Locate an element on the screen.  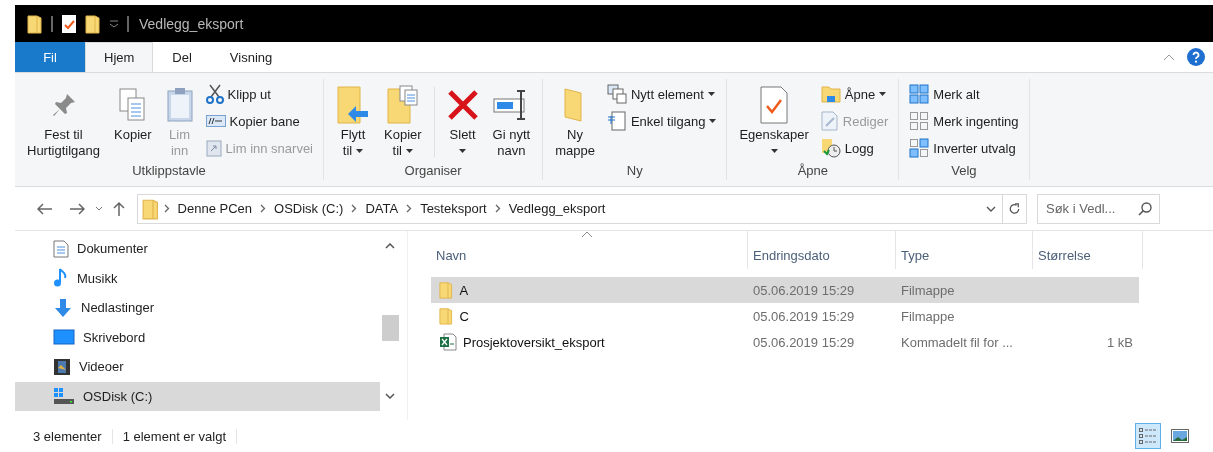
ribbon-button: Slett is located at coordinates (462, 119).